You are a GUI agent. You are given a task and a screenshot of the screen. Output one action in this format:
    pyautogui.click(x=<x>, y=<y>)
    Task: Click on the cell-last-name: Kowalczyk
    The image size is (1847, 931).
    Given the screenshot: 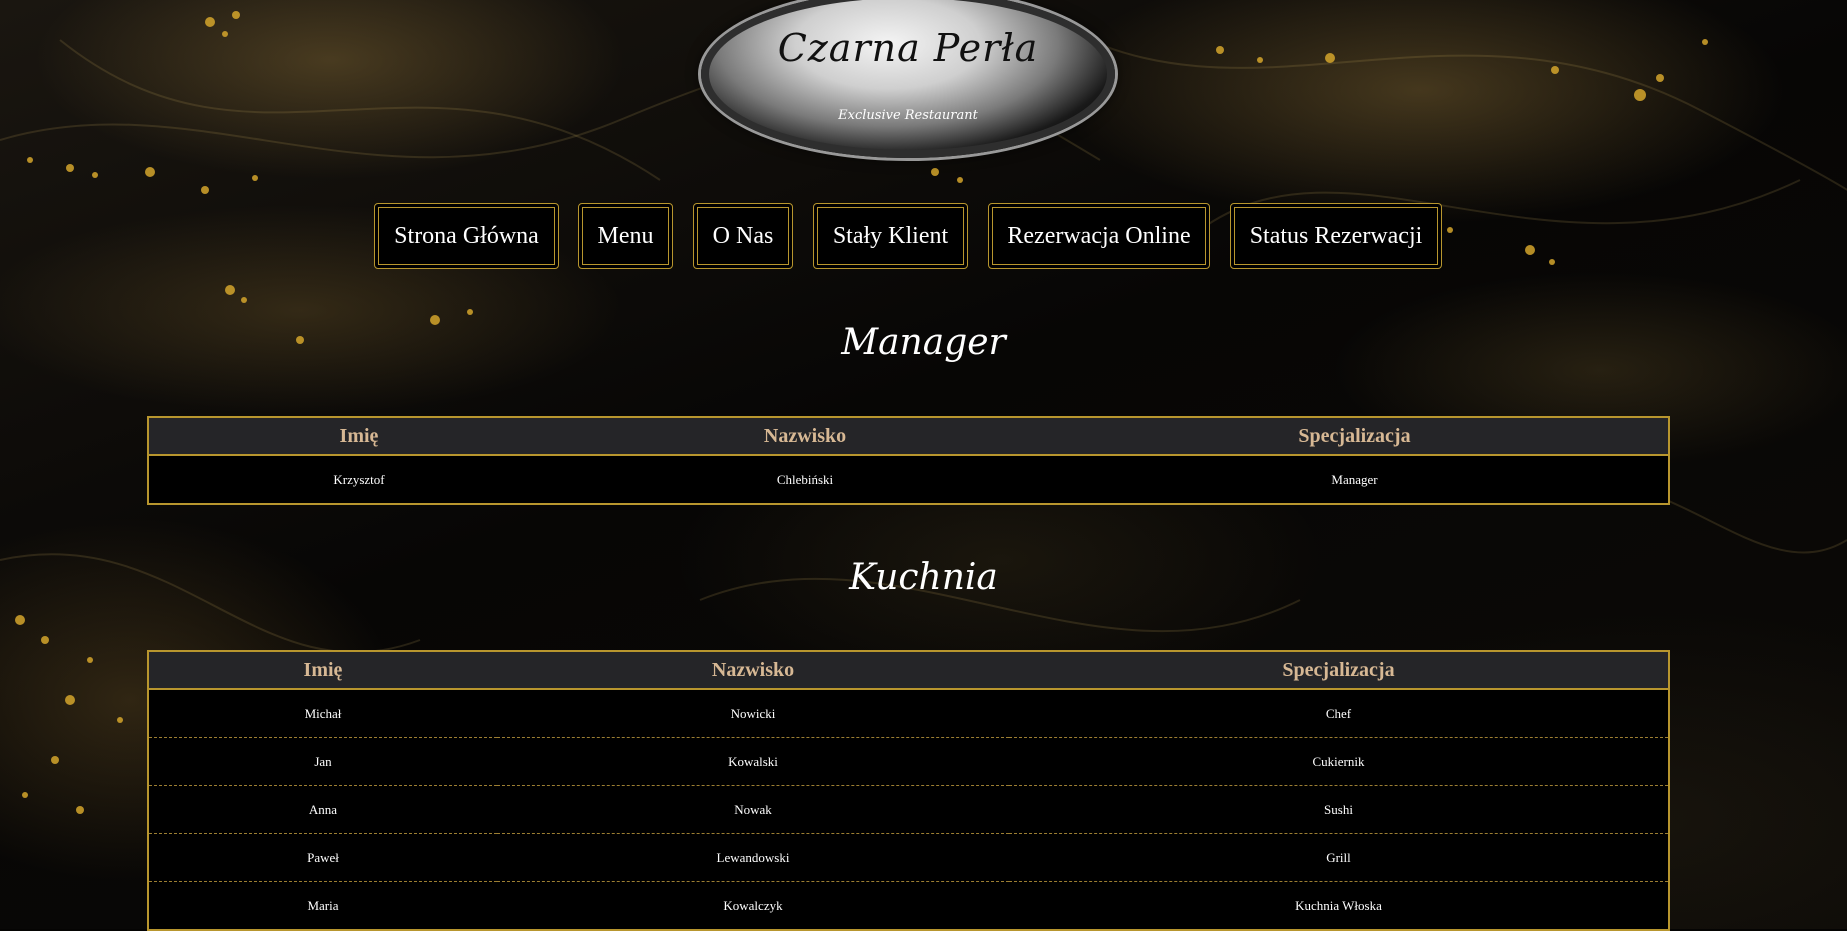 What is the action you would take?
    pyautogui.click(x=753, y=905)
    